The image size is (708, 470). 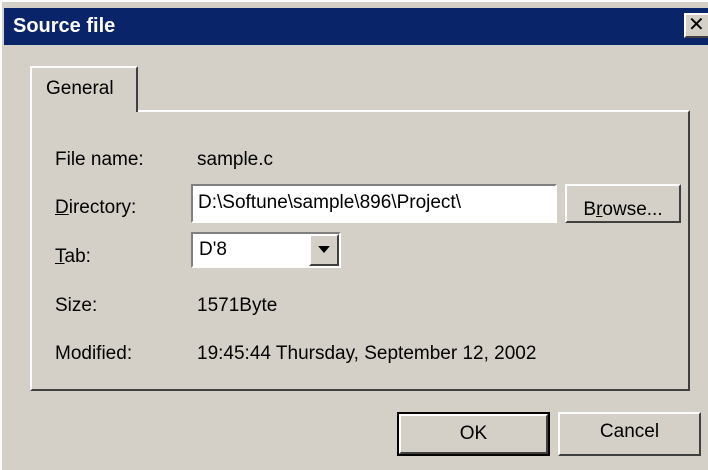 I want to click on ok-button: OK, so click(x=473, y=434).